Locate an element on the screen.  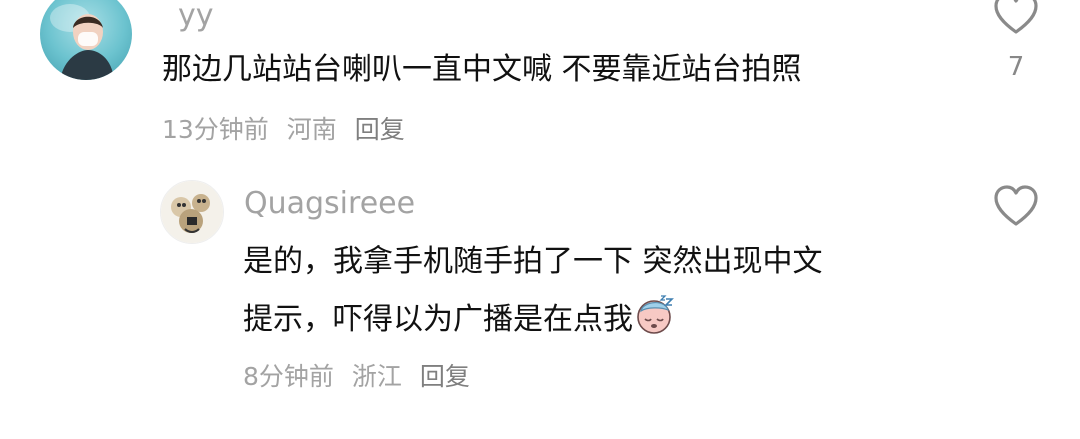
comment-text-line-1: 是的，我拿手机随手拍了一下 突然出现中文 is located at coordinates (533, 261).